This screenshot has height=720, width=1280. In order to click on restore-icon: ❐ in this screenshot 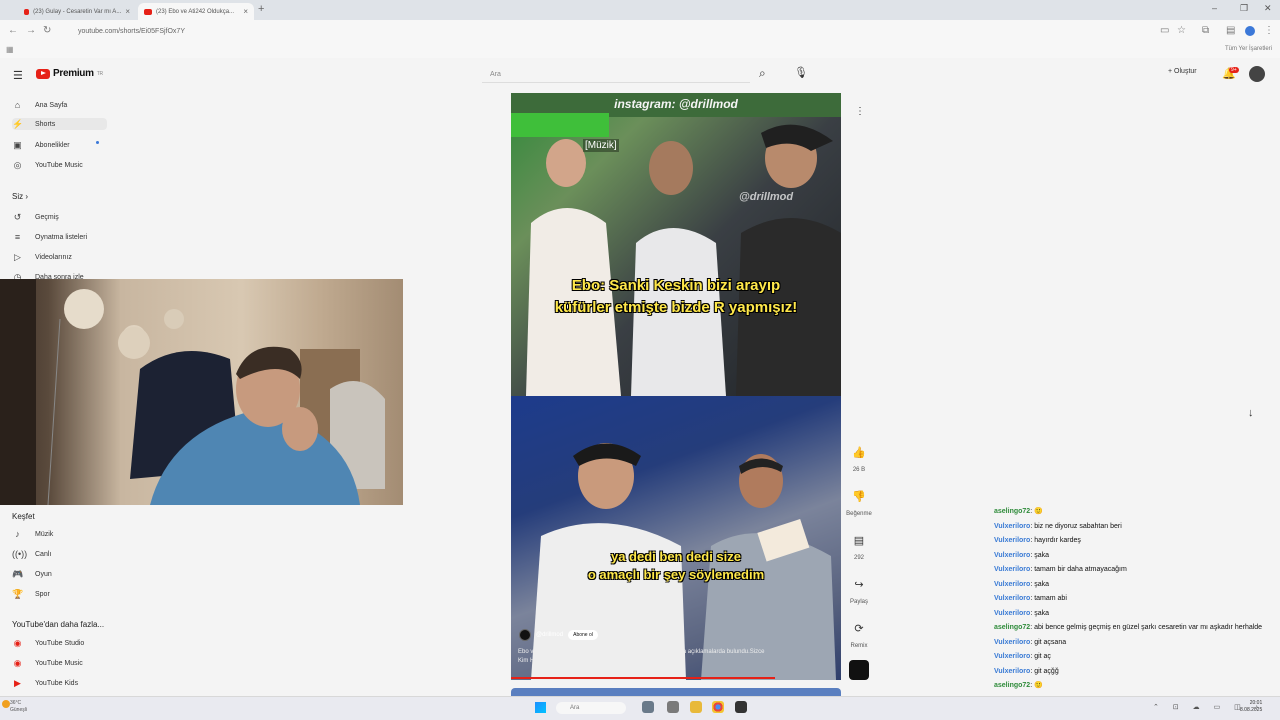, I will do `click(1244, 8)`.